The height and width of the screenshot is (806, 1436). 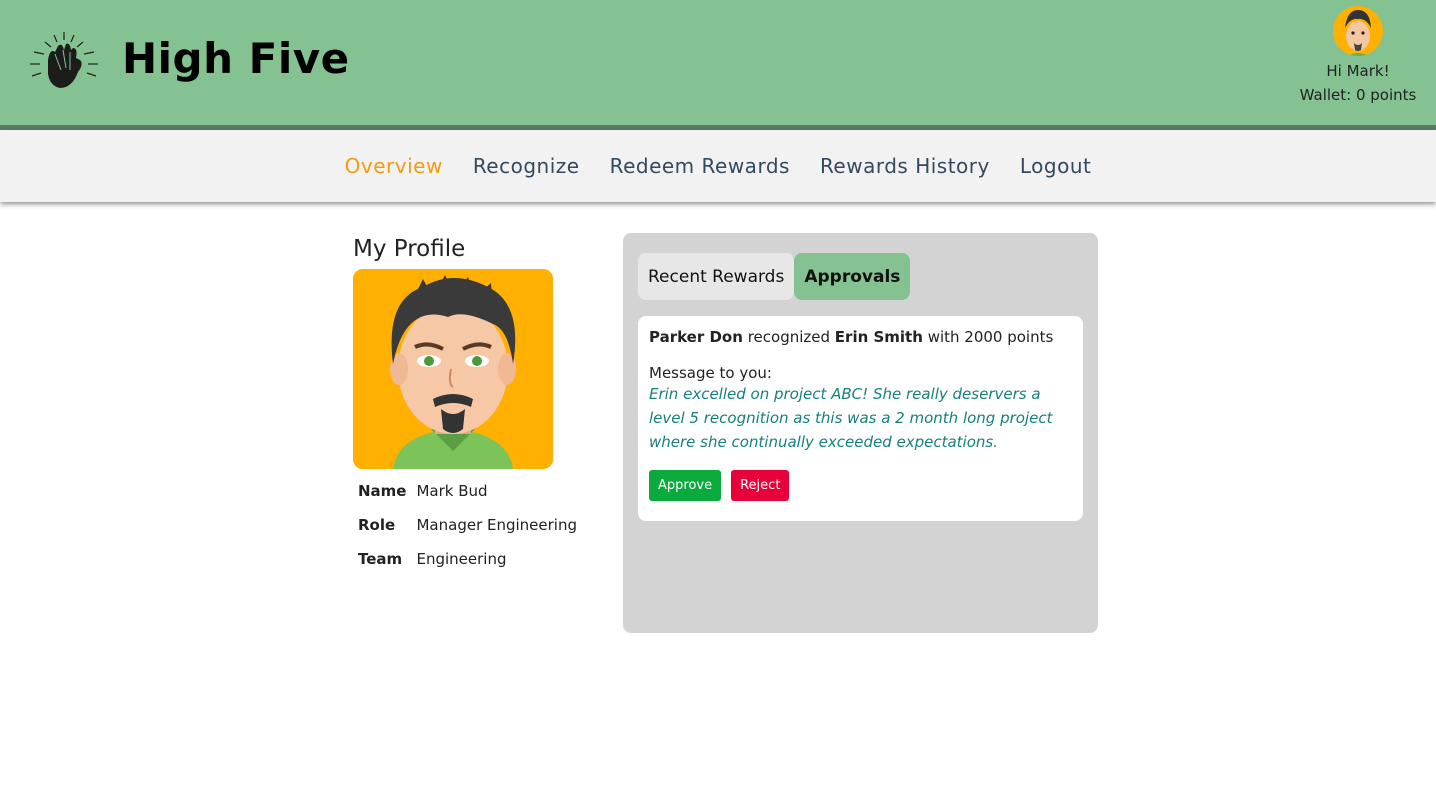 What do you see at coordinates (452, 491) in the screenshot?
I see `profile-value: Mark Bud` at bounding box center [452, 491].